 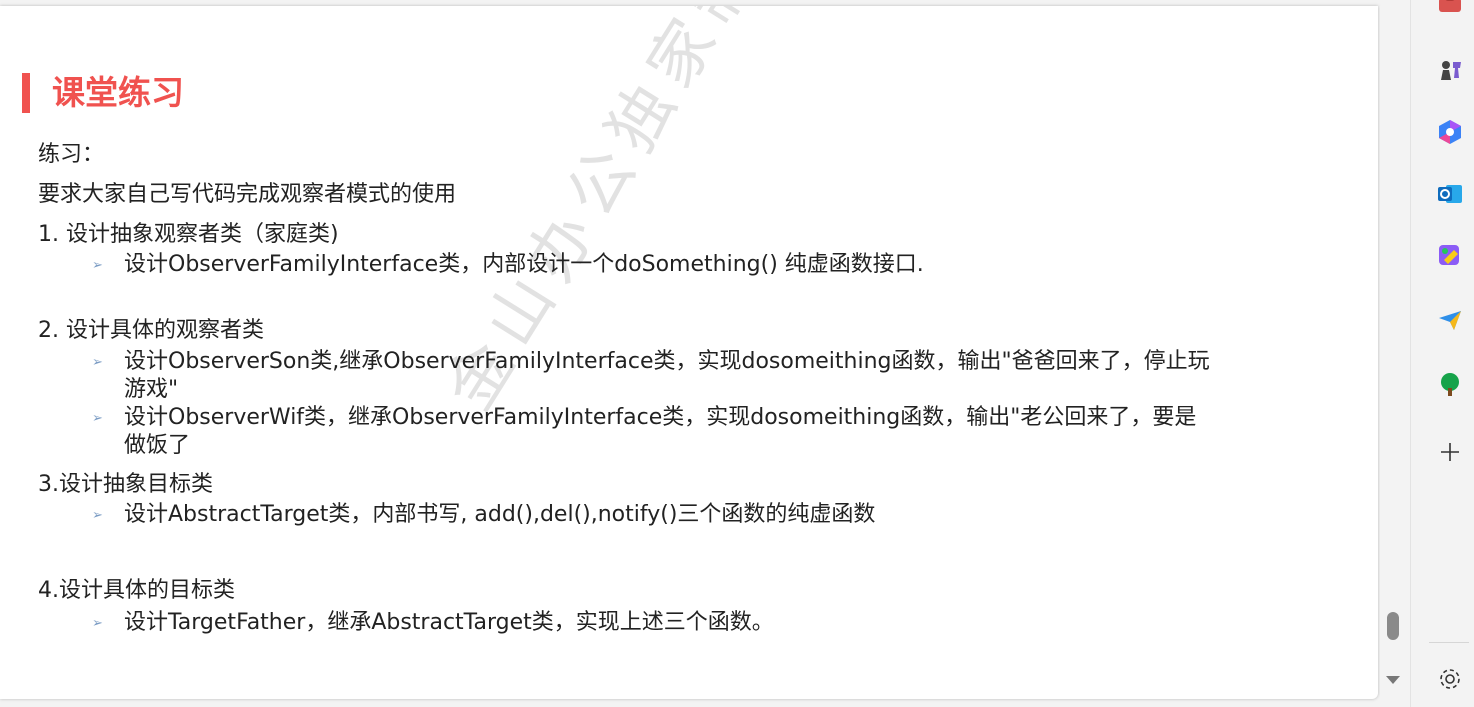 What do you see at coordinates (1450, 679) in the screenshot?
I see `settings-icon` at bounding box center [1450, 679].